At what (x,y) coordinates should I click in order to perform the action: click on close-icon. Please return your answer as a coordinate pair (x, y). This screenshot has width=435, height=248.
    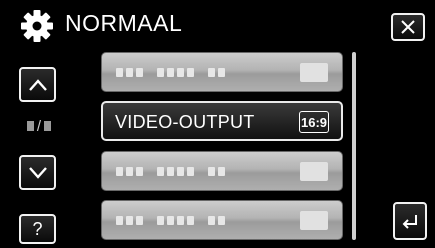
    Looking at the image, I should click on (408, 27).